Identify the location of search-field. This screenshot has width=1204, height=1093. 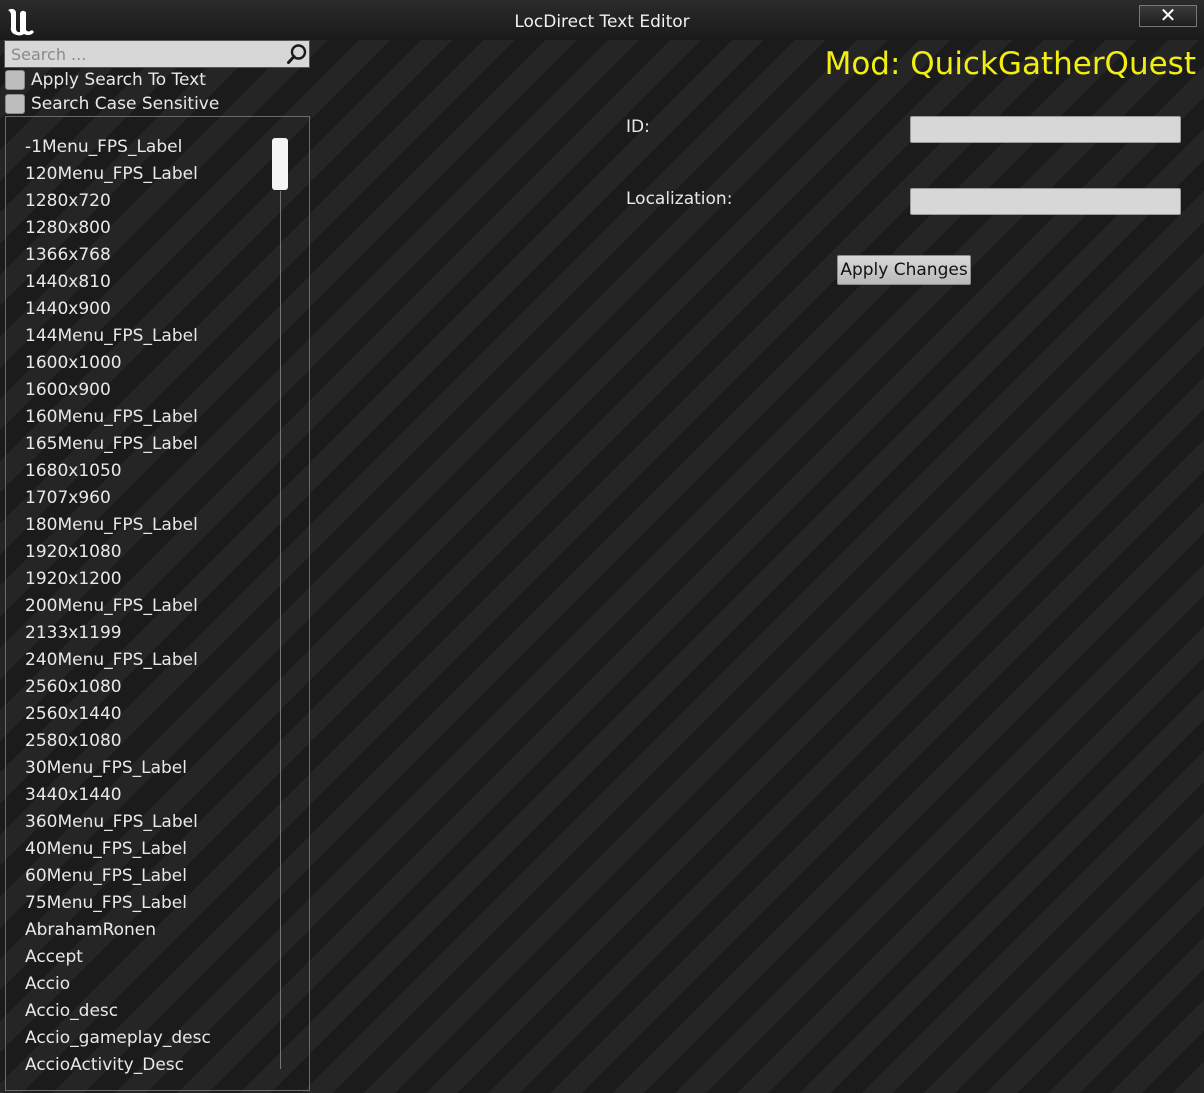
(157, 54).